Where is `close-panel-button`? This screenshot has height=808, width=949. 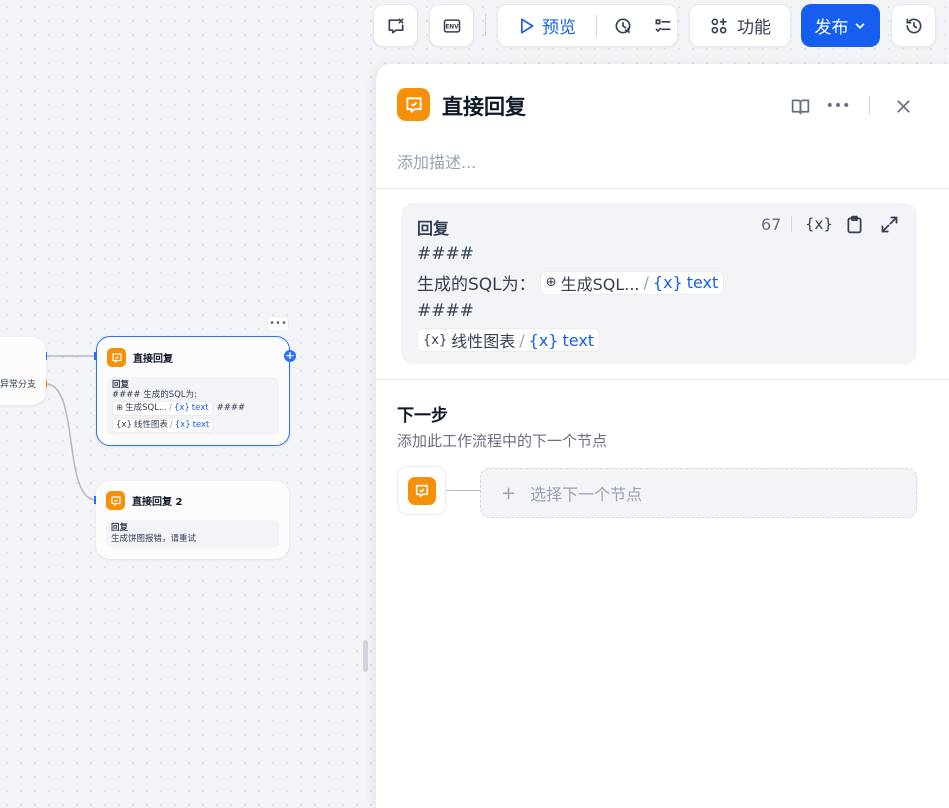 close-panel-button is located at coordinates (903, 106).